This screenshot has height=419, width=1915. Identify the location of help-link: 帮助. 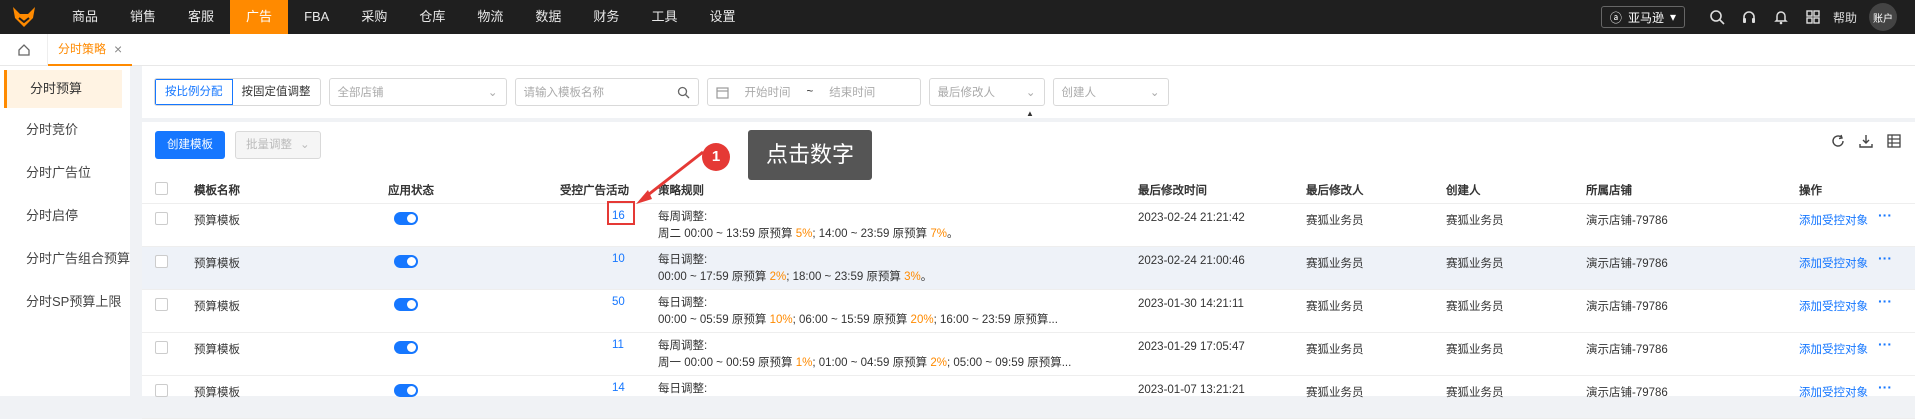
(1845, 17).